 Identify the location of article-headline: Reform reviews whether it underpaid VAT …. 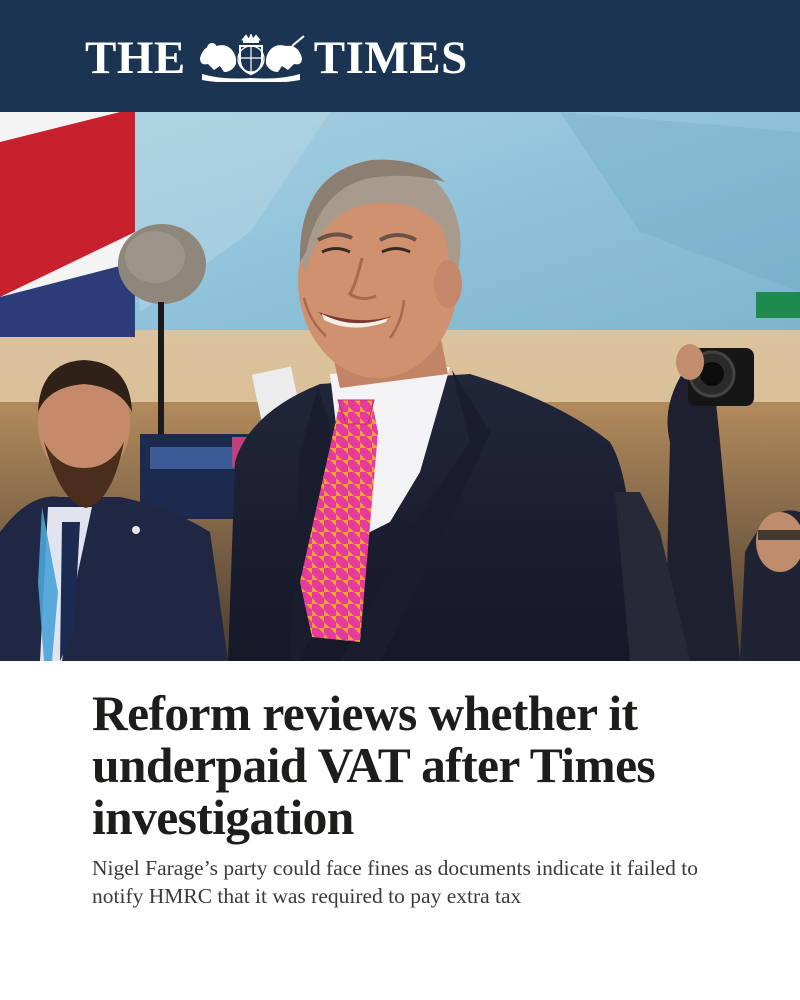
(412, 766).